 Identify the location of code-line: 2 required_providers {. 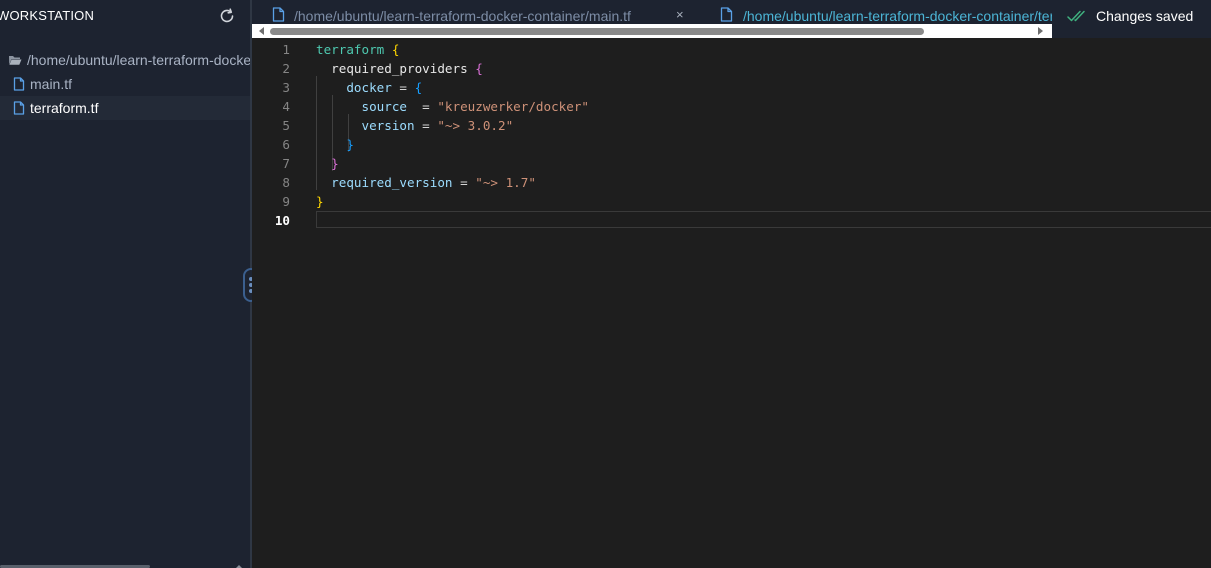
(731, 68).